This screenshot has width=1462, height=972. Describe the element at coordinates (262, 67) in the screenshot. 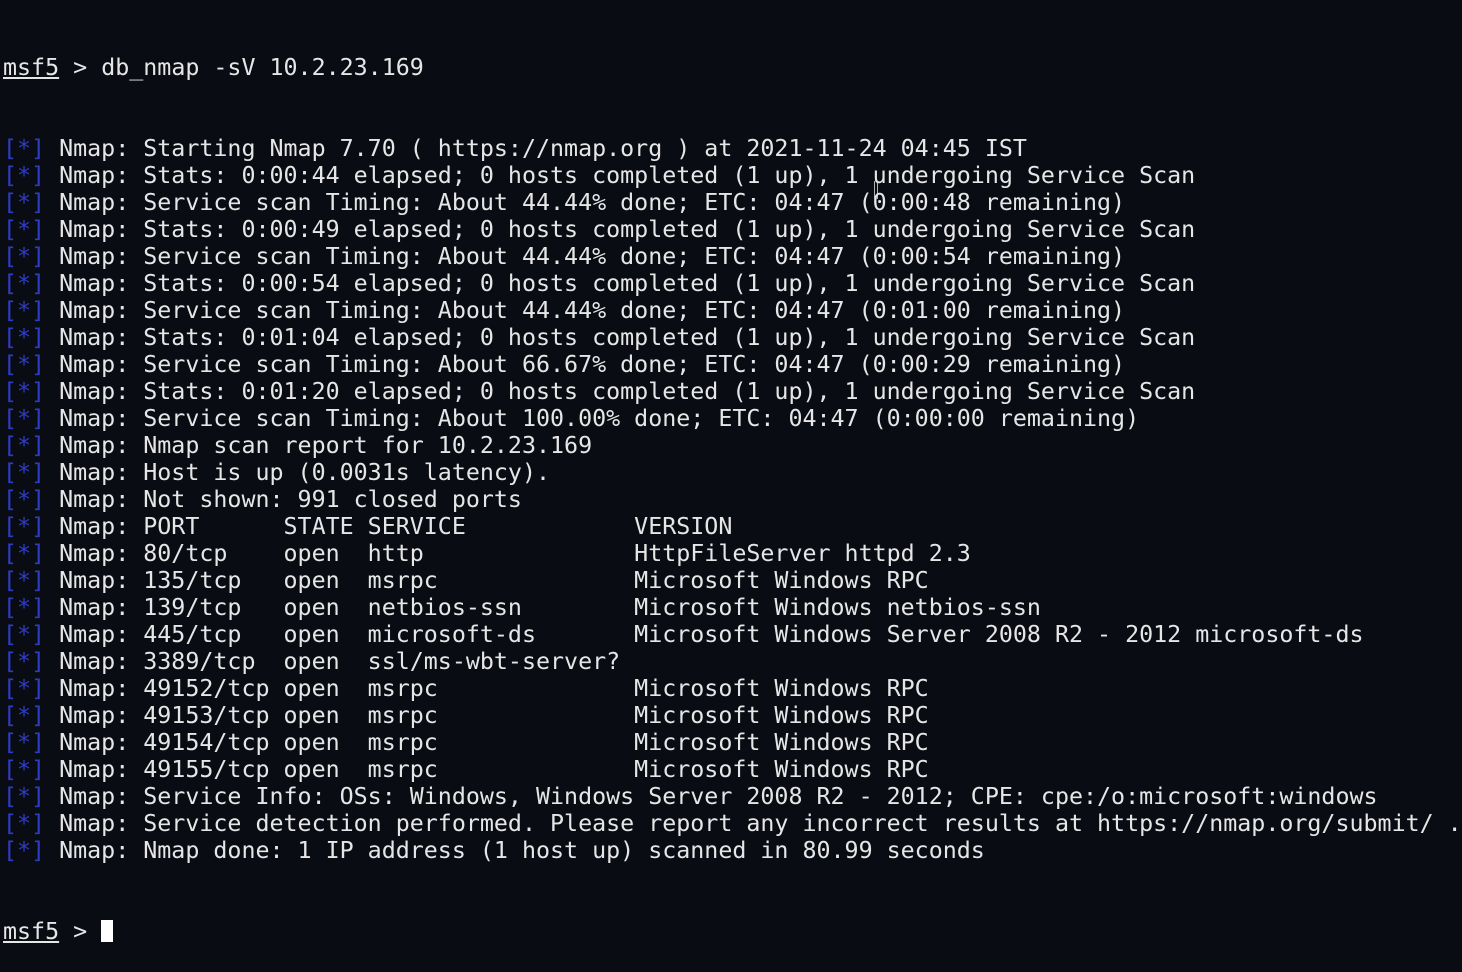

I see `command-text: db_nmap -sV 10.2.23.169` at that location.